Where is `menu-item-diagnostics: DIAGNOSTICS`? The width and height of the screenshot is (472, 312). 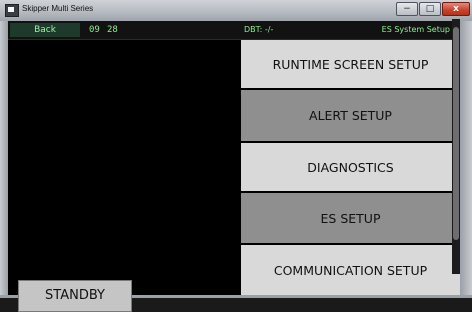 menu-item-diagnostics: DIAGNOSTICS is located at coordinates (350, 167).